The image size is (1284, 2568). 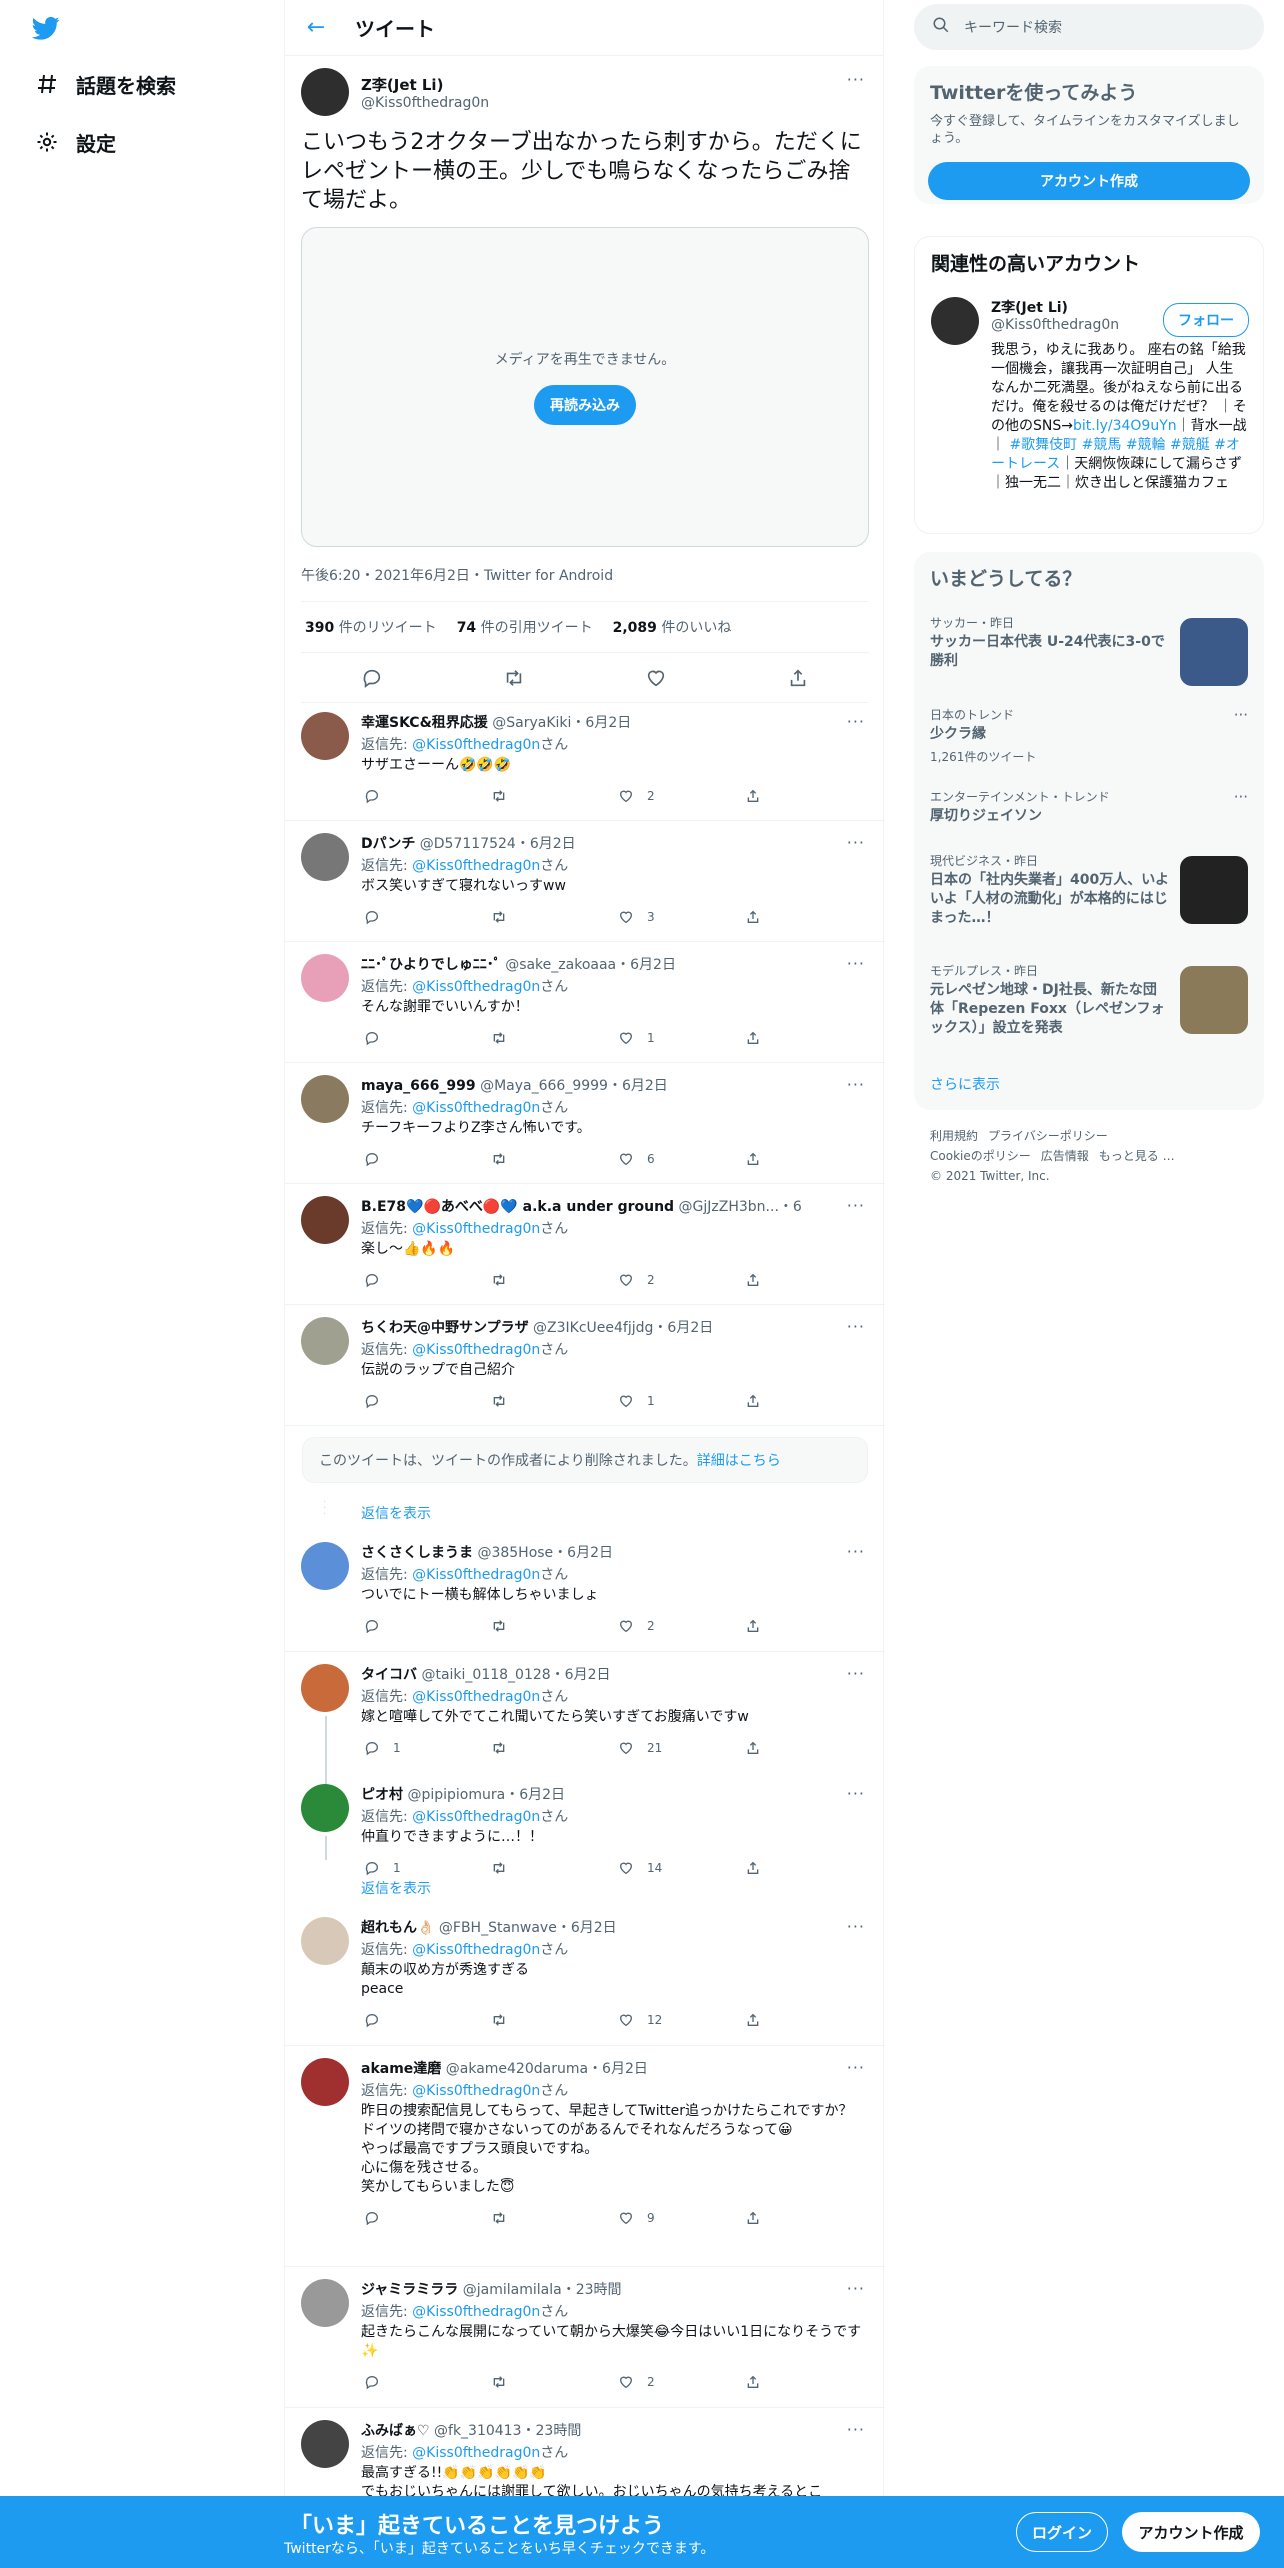 I want to click on reply-author-name: タイコバ, so click(x=389, y=1675).